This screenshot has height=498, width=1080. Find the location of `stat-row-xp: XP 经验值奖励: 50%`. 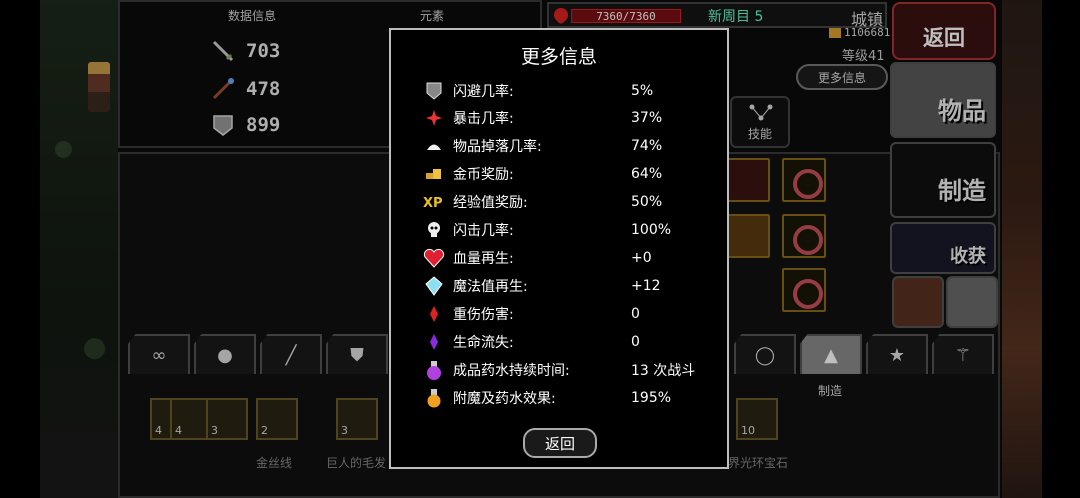

stat-row-xp: XP 经验值奖励: 50% is located at coordinates (573, 202).